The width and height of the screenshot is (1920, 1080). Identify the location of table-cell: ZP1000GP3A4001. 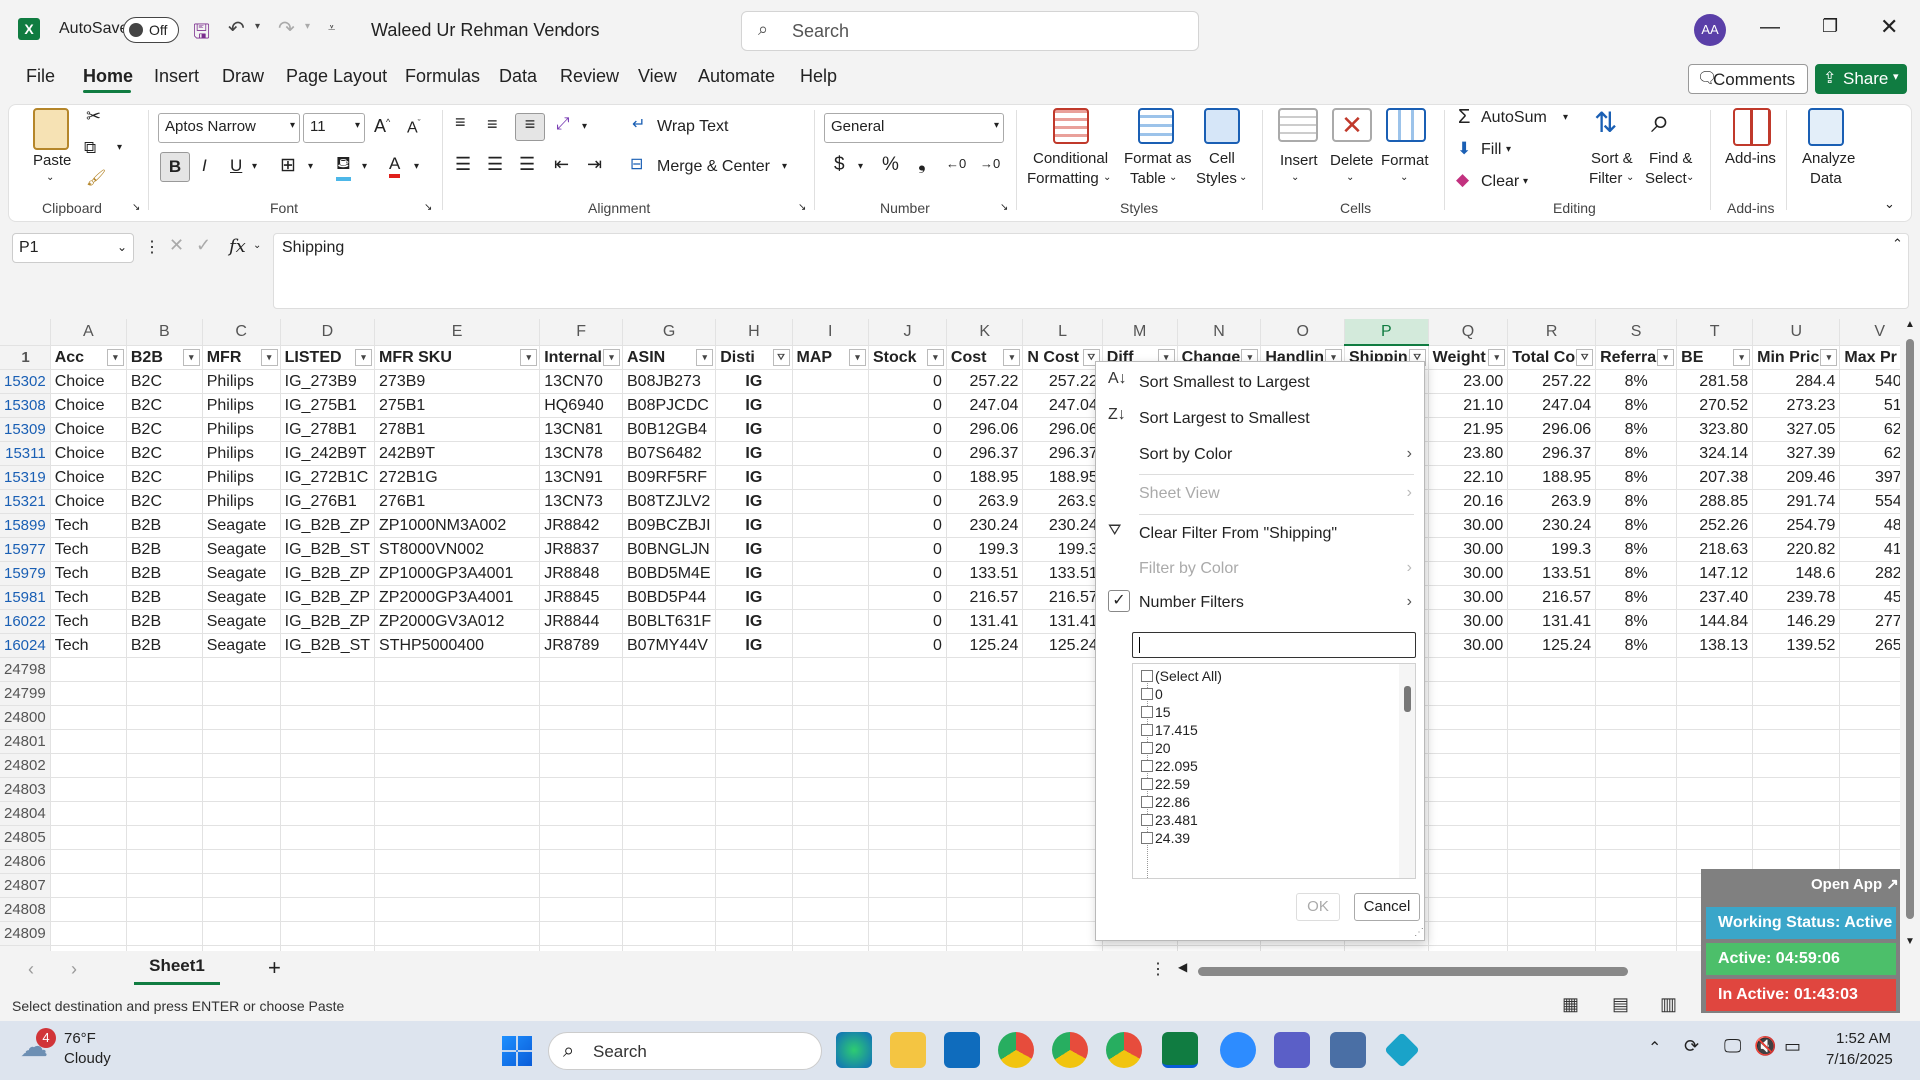
(457, 573).